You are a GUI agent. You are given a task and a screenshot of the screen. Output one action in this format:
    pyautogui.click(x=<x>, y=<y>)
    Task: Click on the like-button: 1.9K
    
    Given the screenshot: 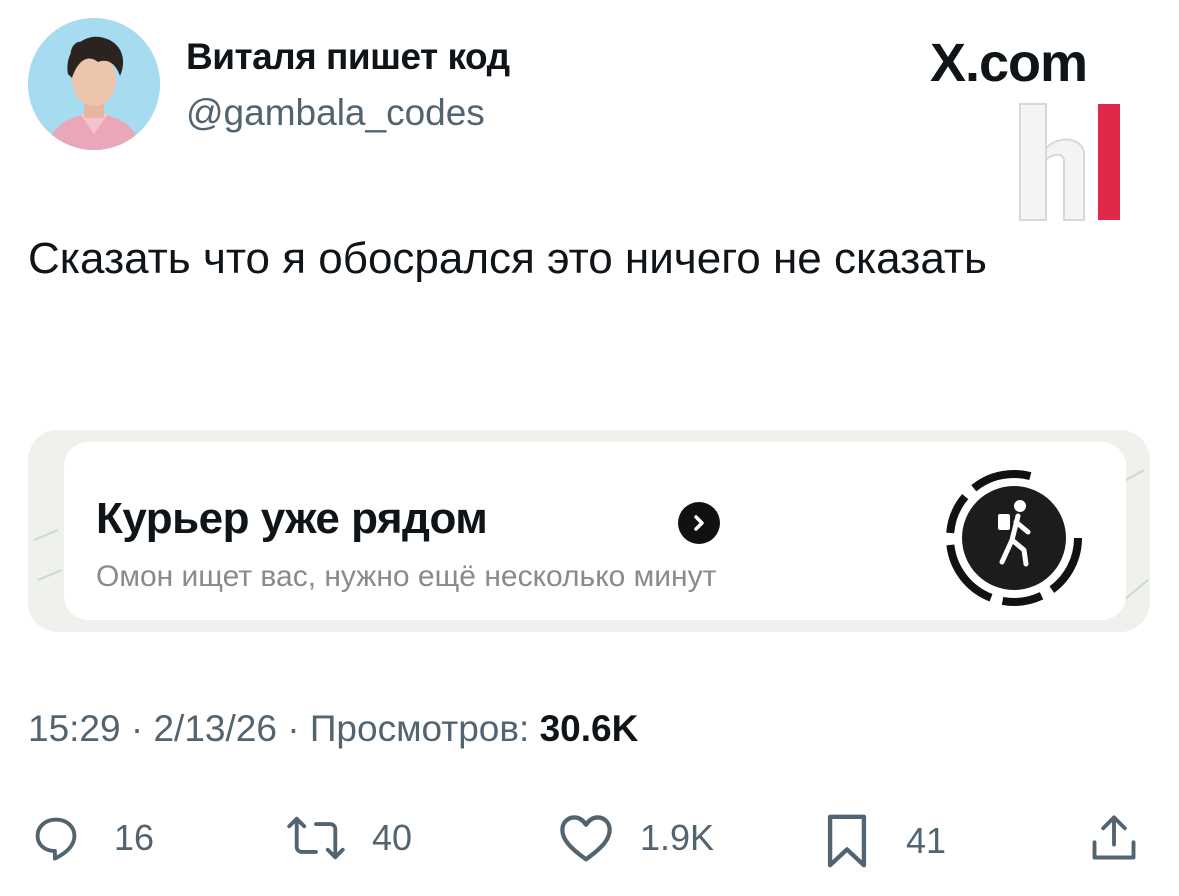 What is the action you would take?
    pyautogui.click(x=635, y=838)
    